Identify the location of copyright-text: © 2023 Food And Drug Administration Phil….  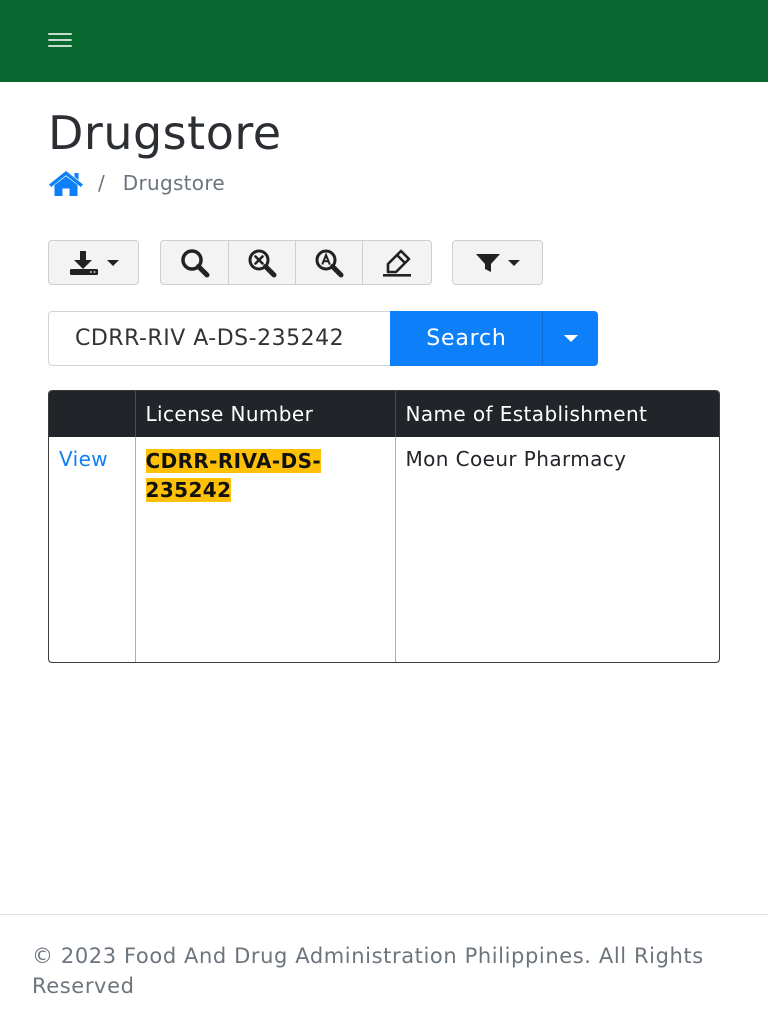
(368, 971).